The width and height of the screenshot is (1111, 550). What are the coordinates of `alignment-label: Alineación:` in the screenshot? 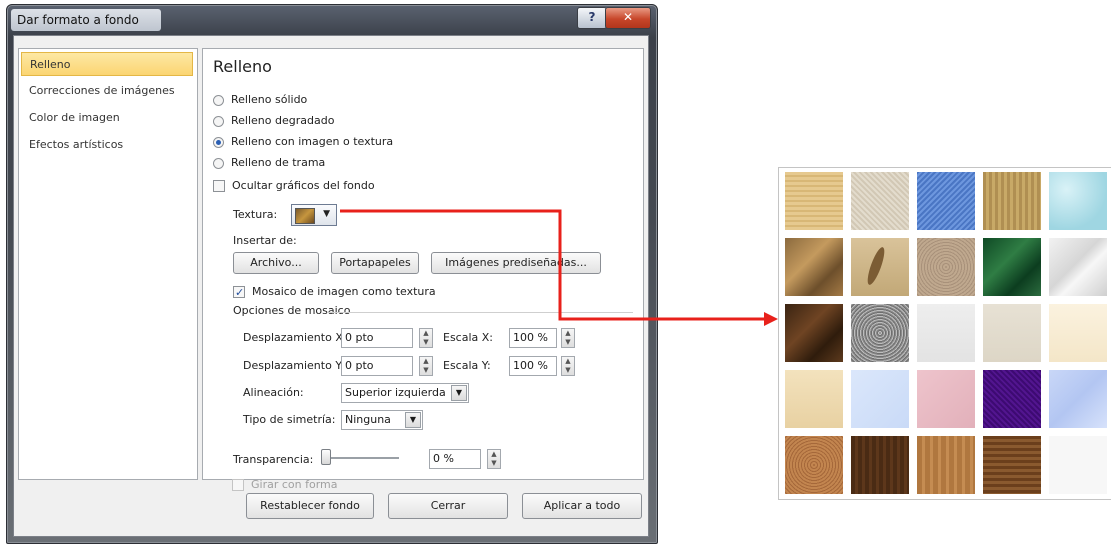 It's located at (273, 392).